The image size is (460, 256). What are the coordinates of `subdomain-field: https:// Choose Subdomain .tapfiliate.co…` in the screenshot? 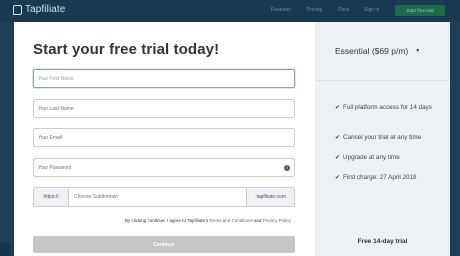 It's located at (164, 197).